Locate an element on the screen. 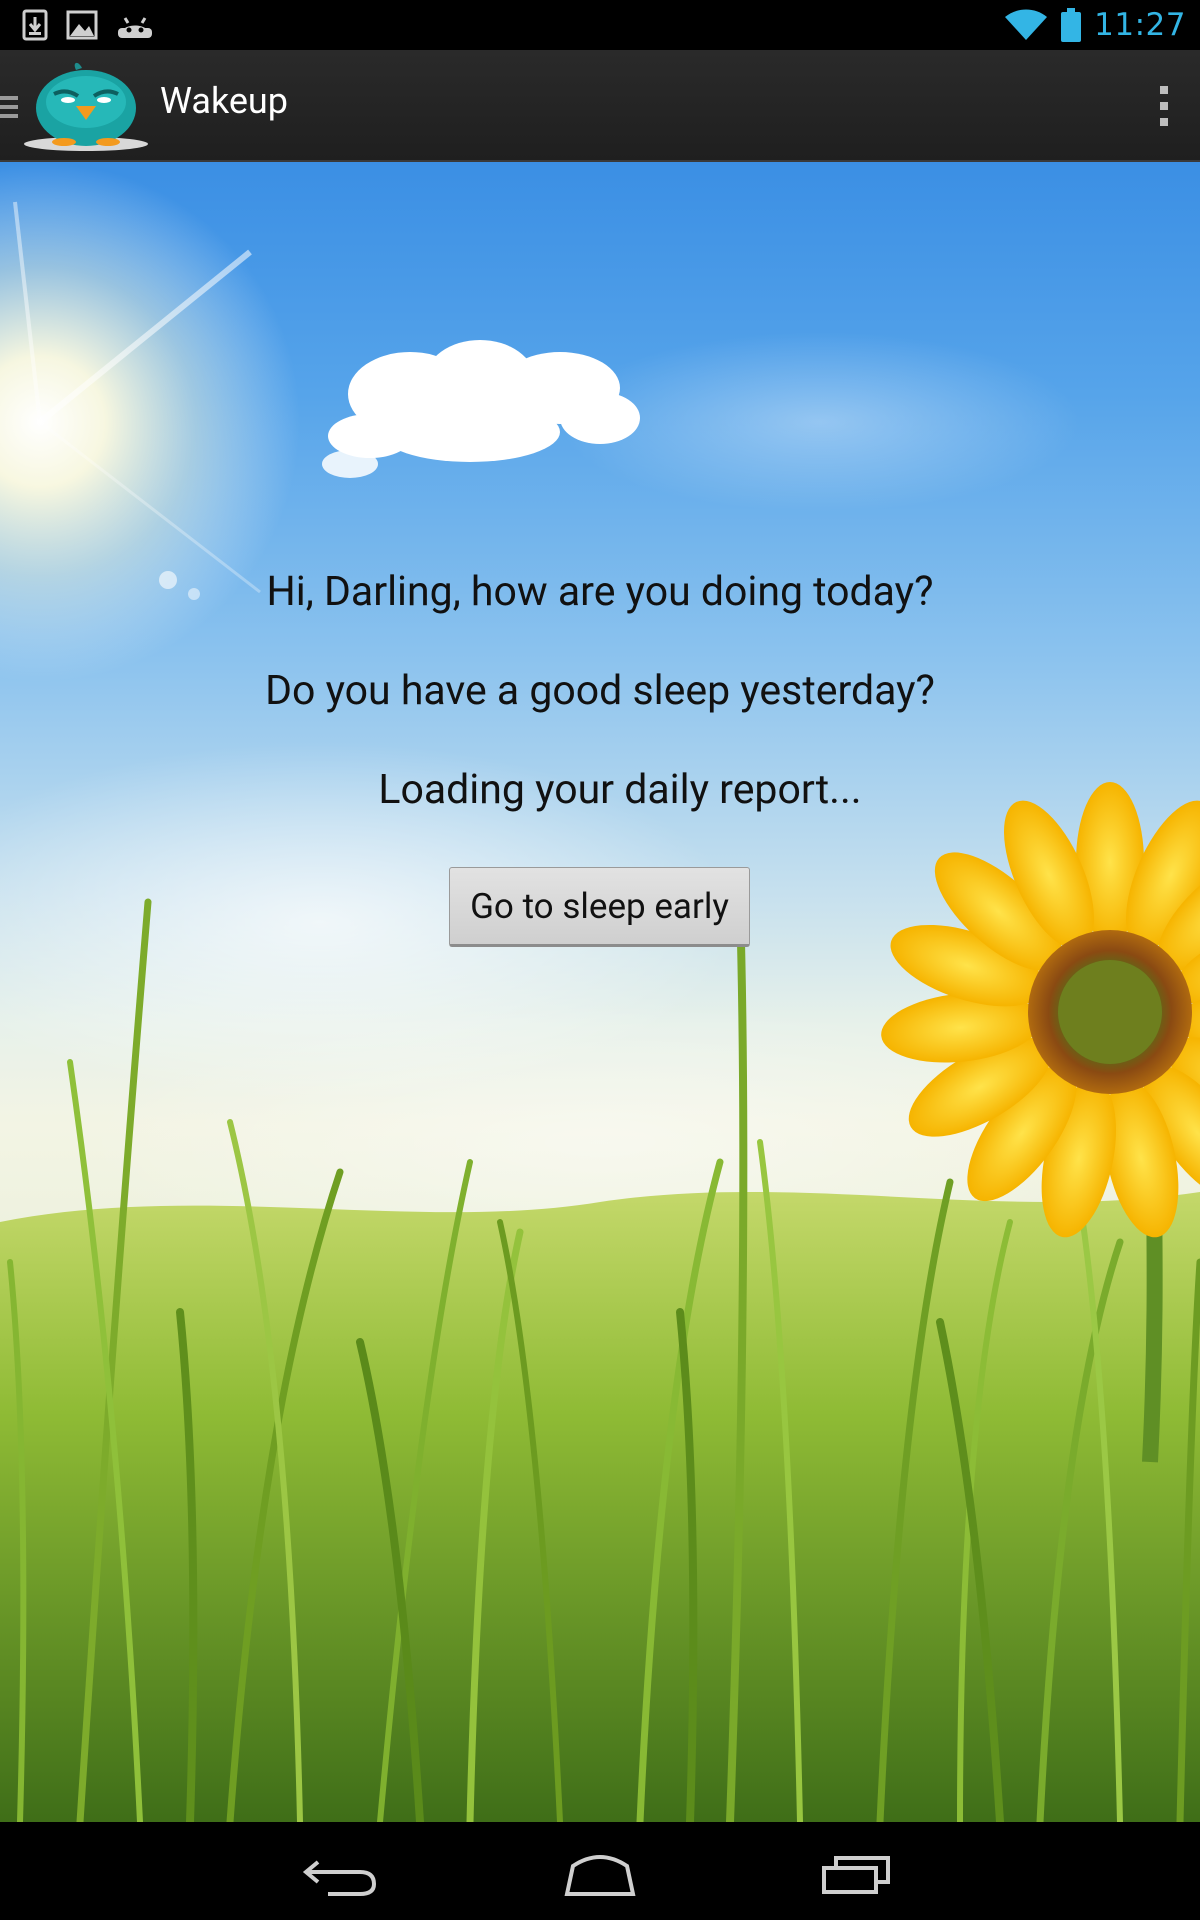 The image size is (1200, 1920). sleep-question-text: Do you have a good sleep yesterday? is located at coordinates (600, 691).